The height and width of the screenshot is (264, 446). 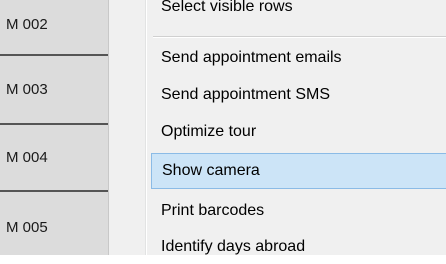 What do you see at coordinates (233, 246) in the screenshot?
I see `menu-item-label: Identify days abroad` at bounding box center [233, 246].